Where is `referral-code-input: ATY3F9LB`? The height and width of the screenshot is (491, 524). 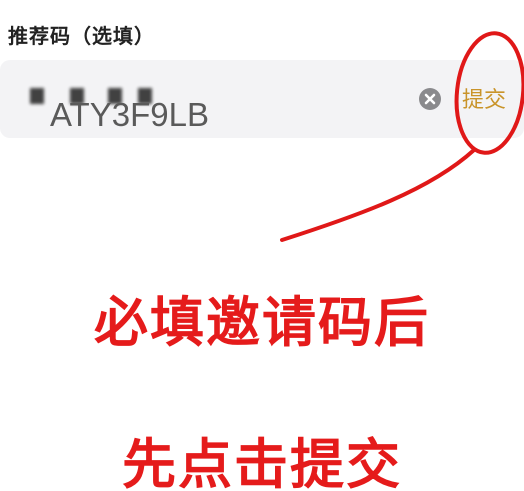
referral-code-input: ATY3F9LB is located at coordinates (129, 114).